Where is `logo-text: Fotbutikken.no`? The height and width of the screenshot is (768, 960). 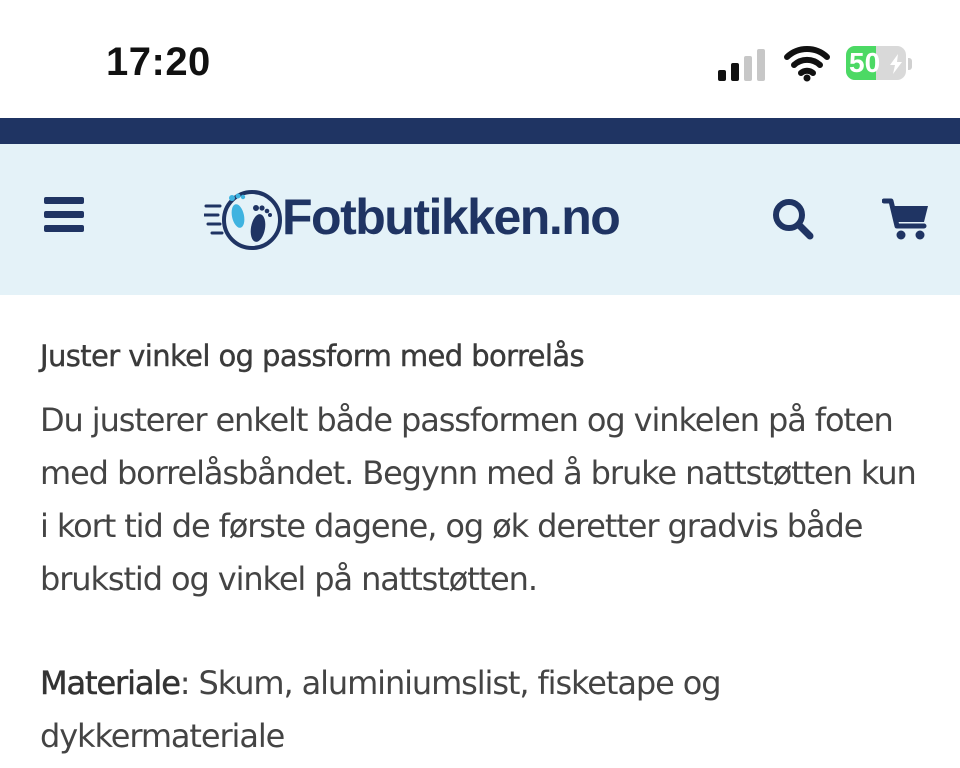
logo-text: Fotbutikken.no is located at coordinates (451, 217).